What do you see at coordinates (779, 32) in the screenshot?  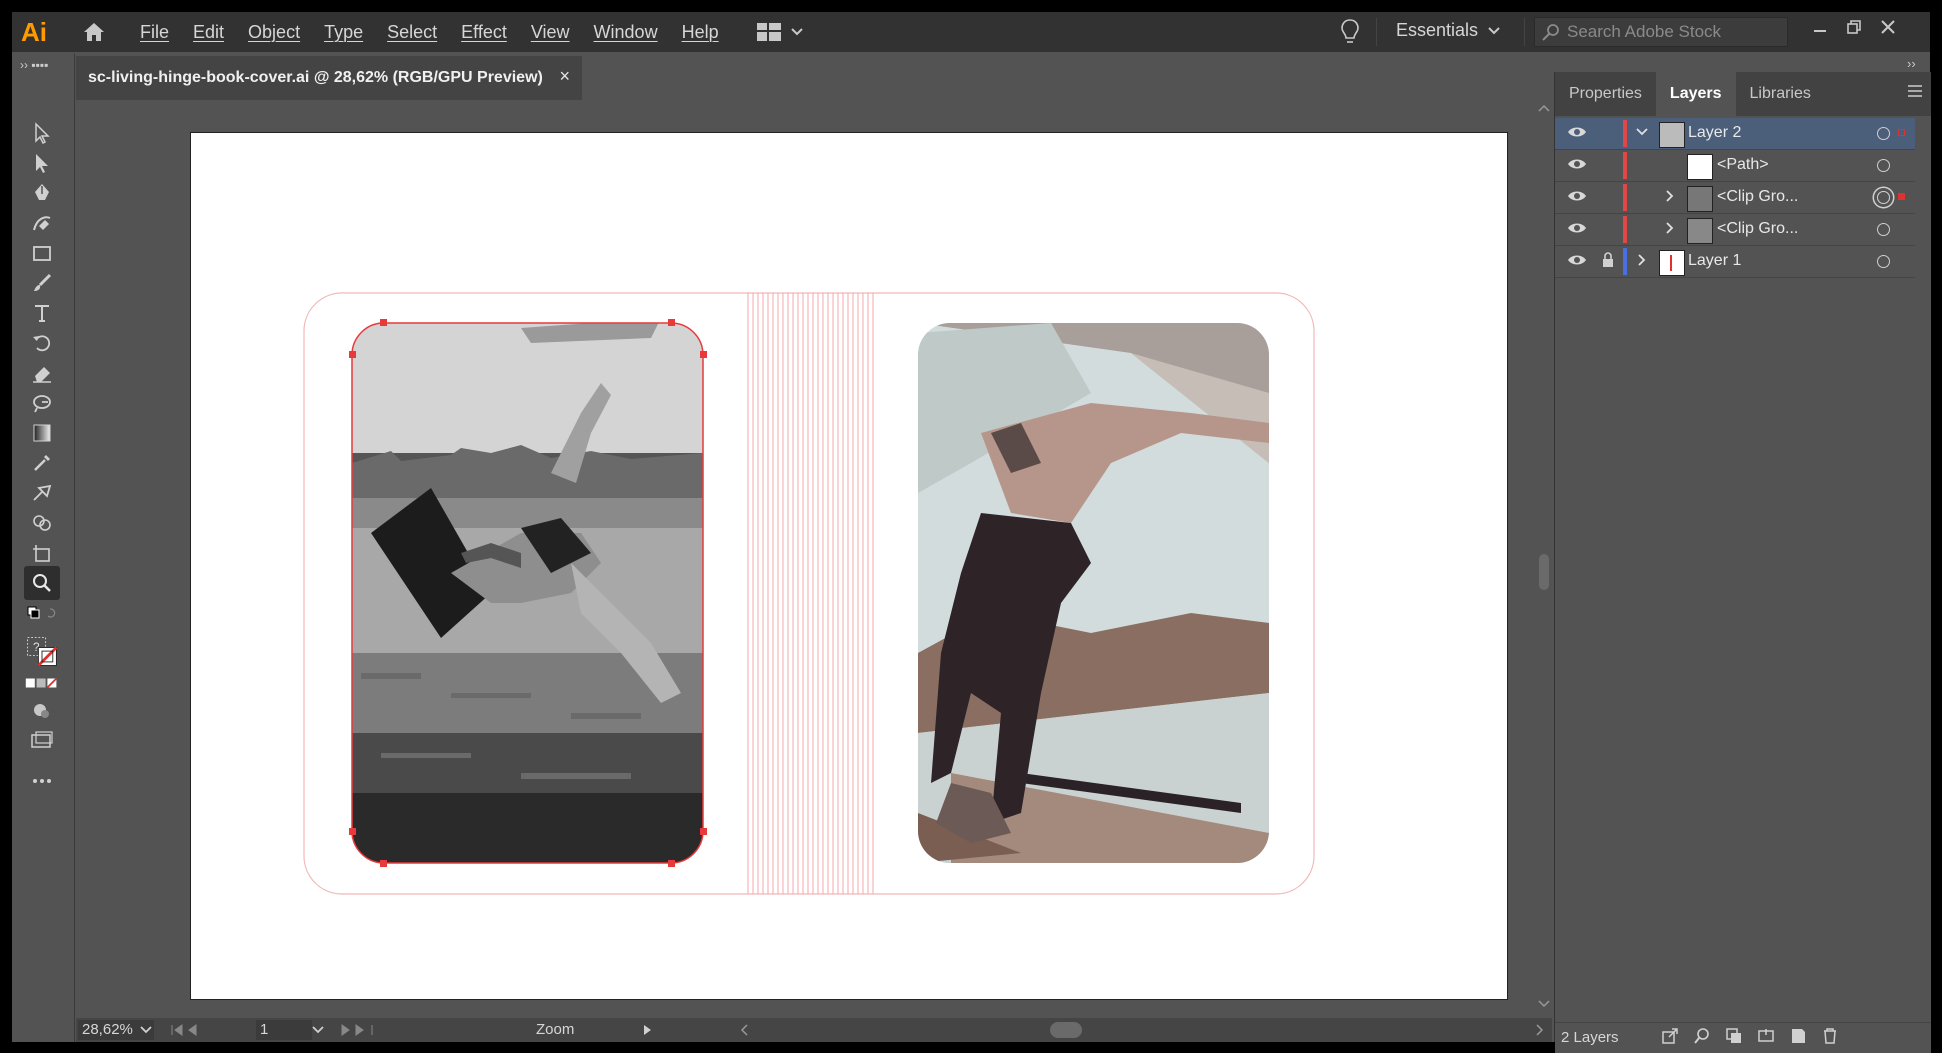 I see `workspace-layout-switcher` at bounding box center [779, 32].